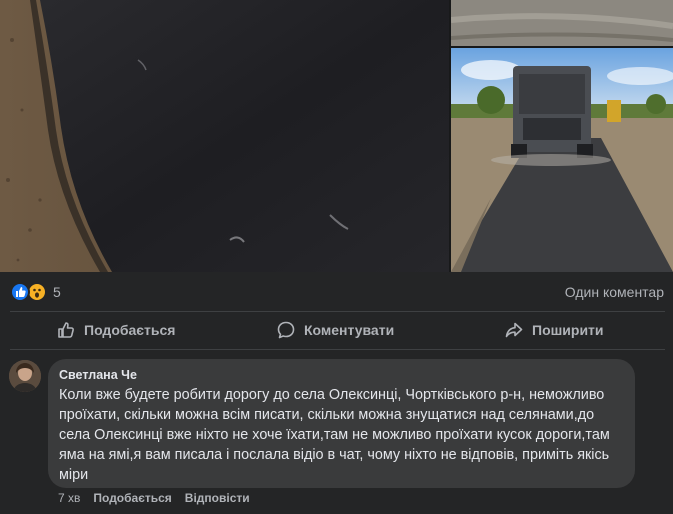 Image resolution: width=673 pixels, height=514 pixels. Describe the element at coordinates (217, 499) in the screenshot. I see `comment-reply-link: Відповісти` at that location.